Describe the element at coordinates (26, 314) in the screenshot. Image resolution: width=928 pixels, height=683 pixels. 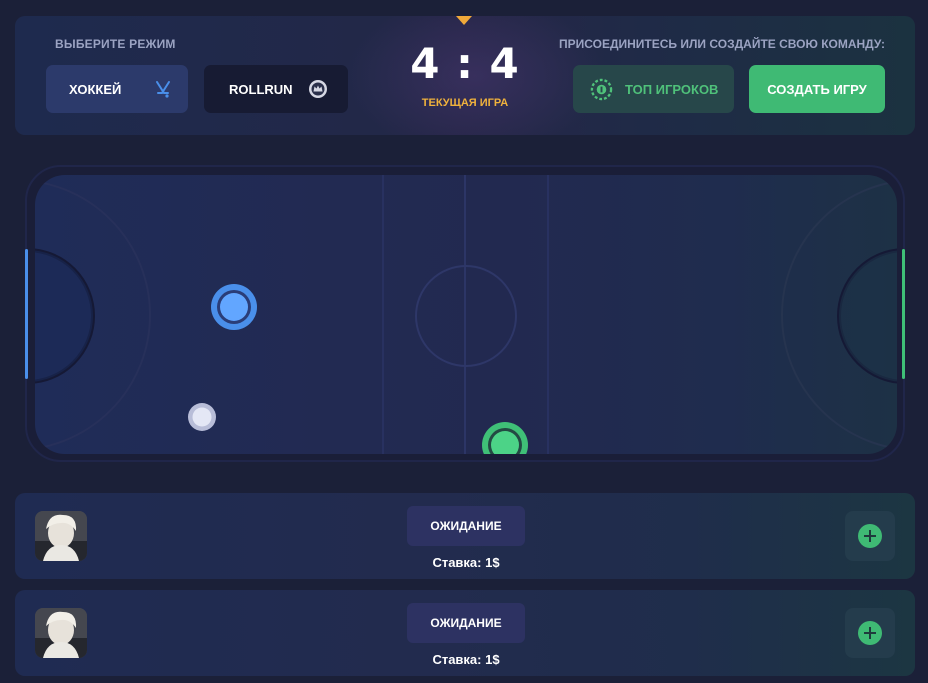
I see `blue-goal-line` at that location.